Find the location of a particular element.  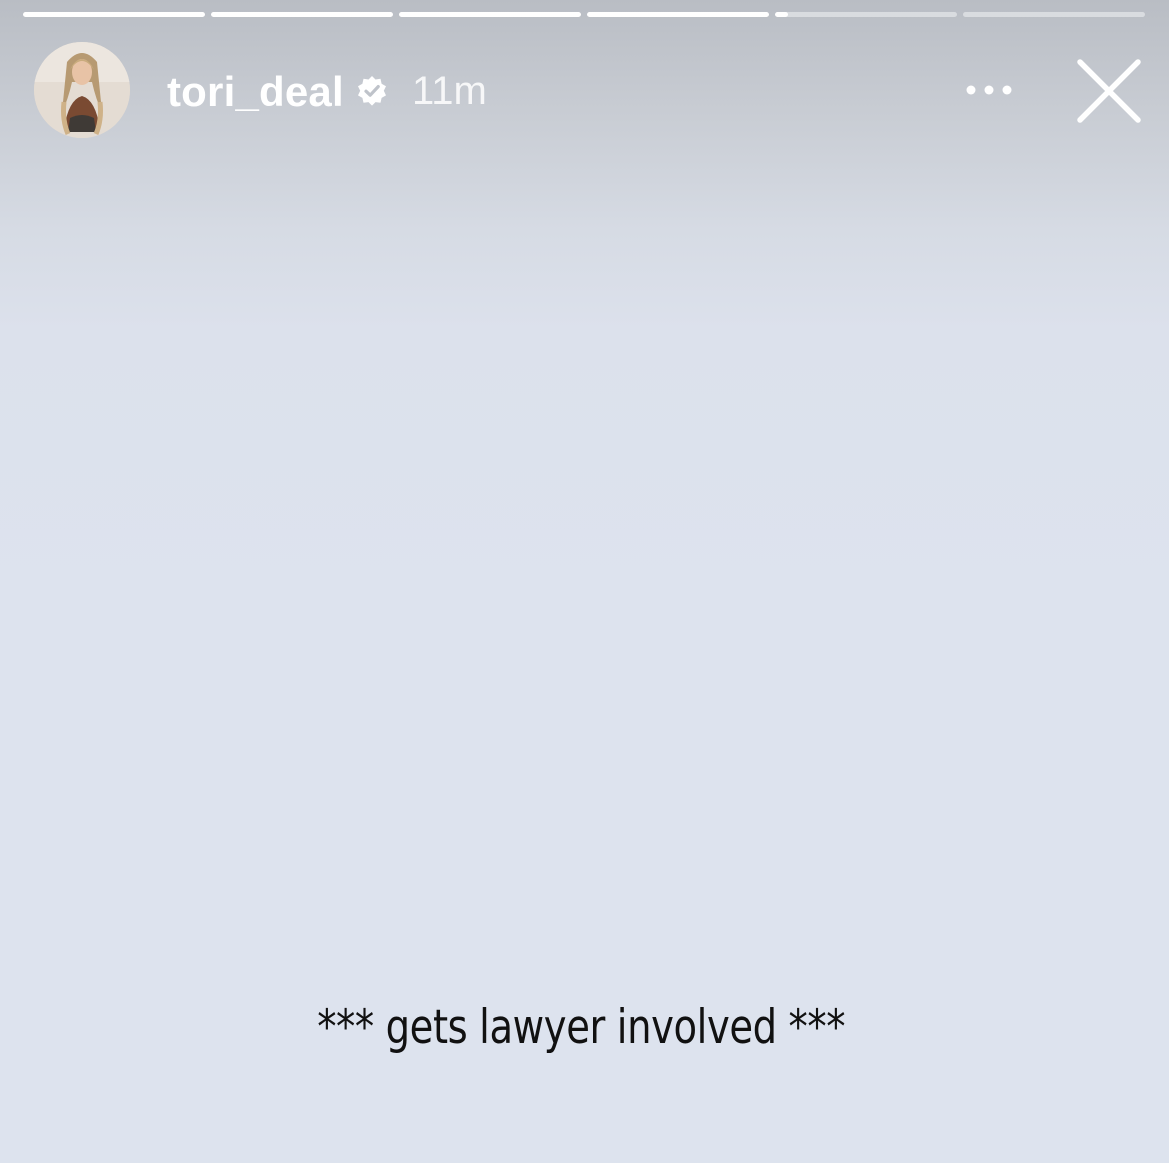

story-header: tori_deal 11m is located at coordinates (601, 90).